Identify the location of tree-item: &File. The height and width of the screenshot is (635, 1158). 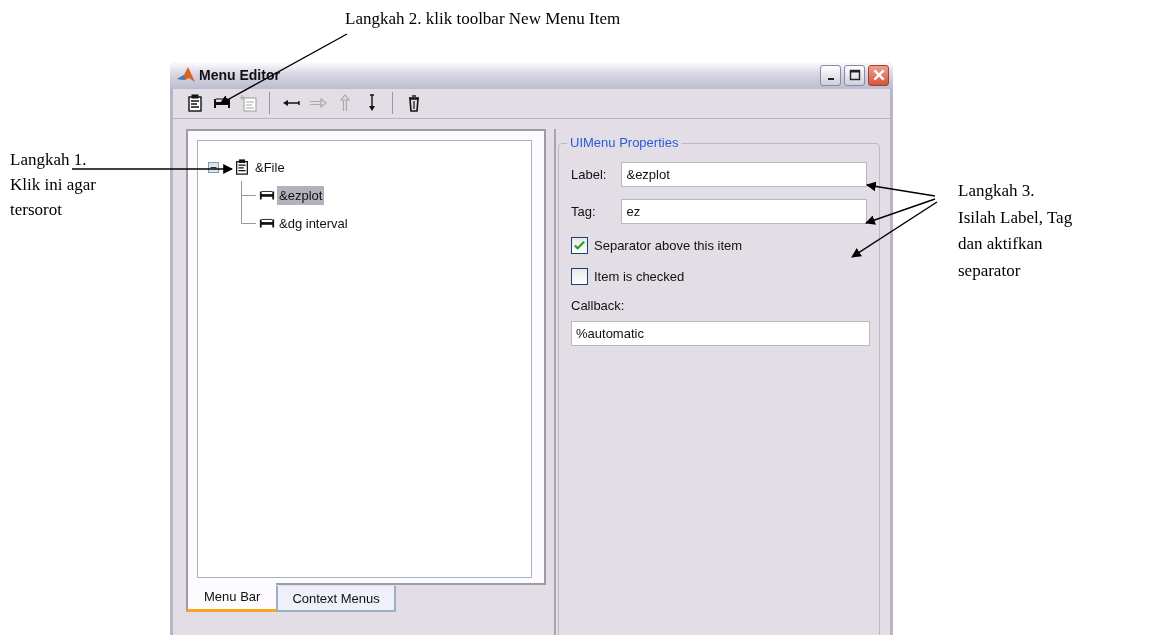
(270, 167).